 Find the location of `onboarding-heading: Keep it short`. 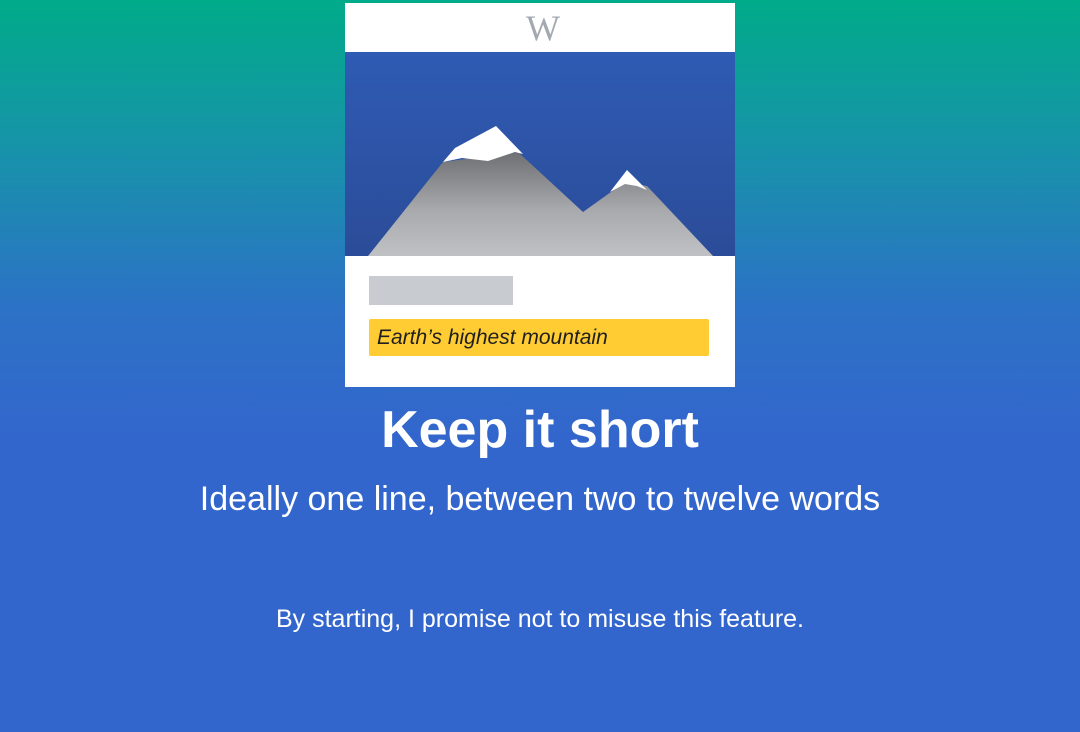

onboarding-heading: Keep it short is located at coordinates (540, 430).